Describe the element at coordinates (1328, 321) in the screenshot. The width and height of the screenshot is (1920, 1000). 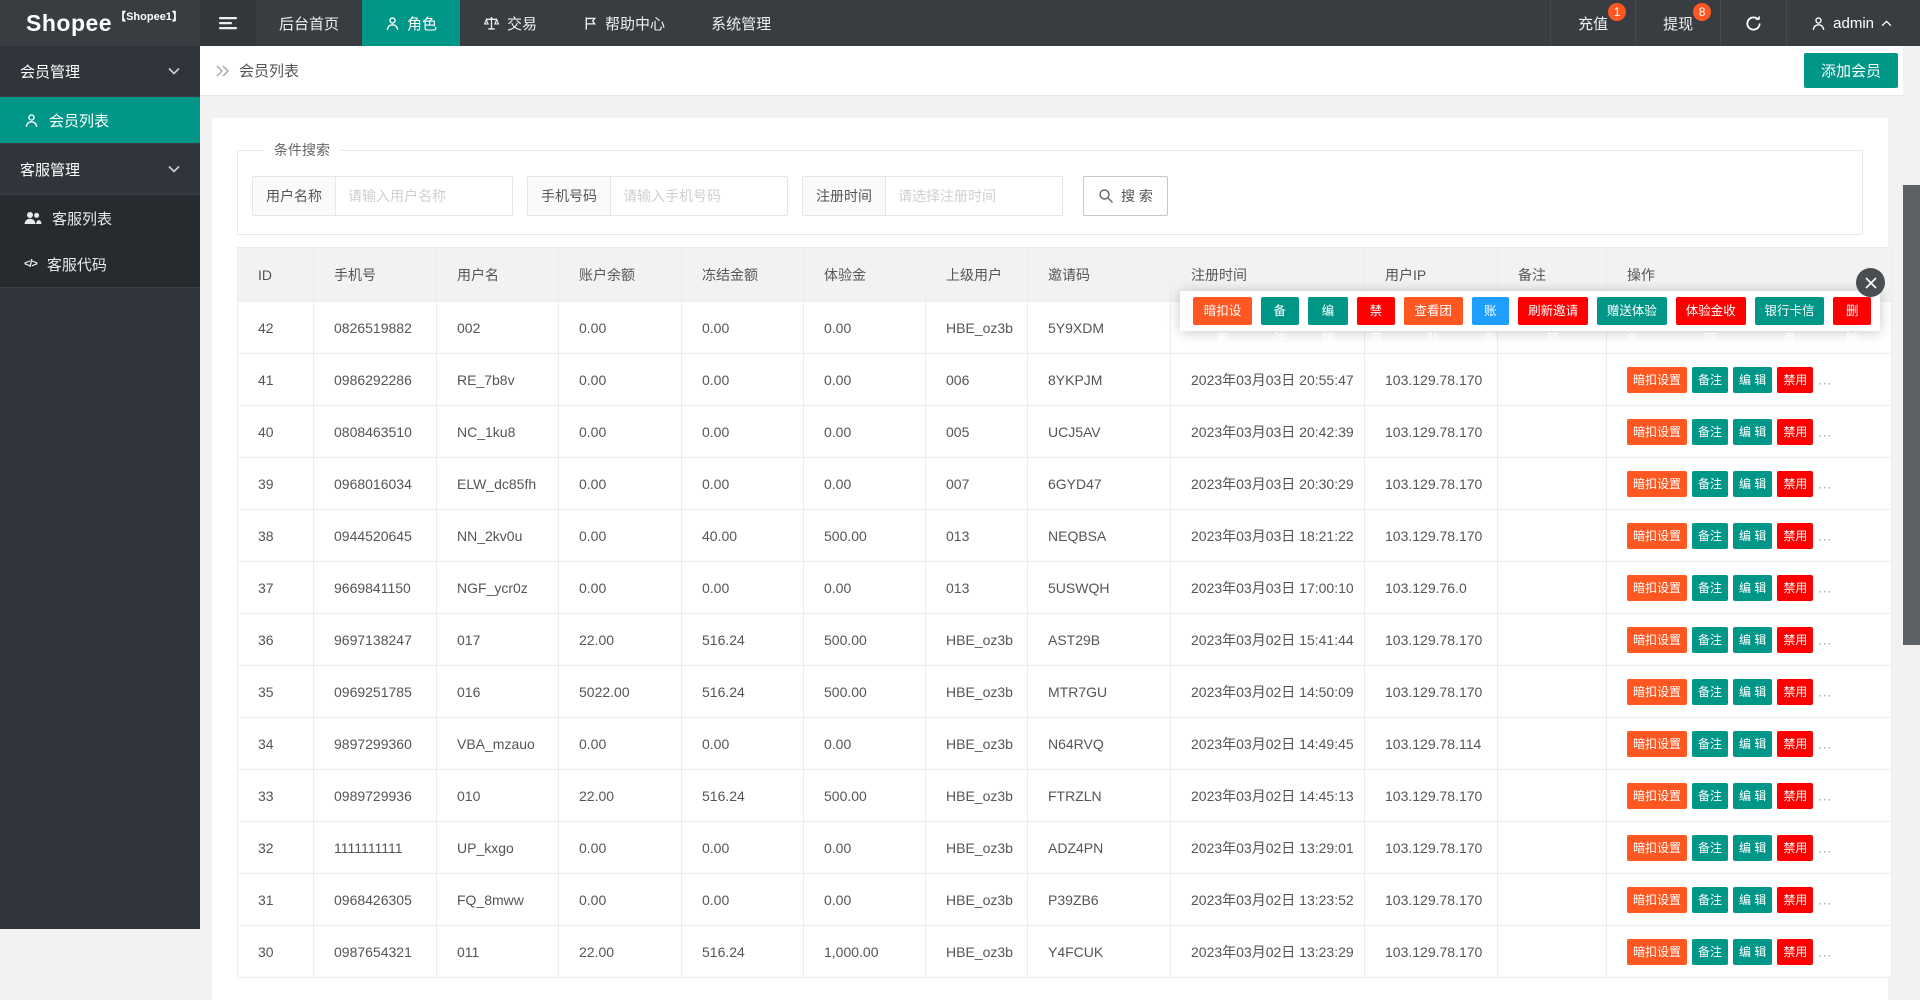
I see `popup-action-button-编 辑: 编 辑` at that location.